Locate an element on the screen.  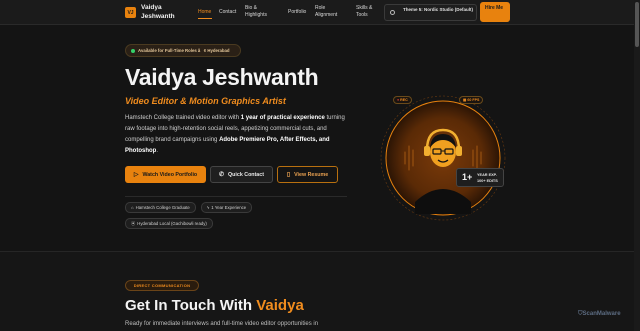
location-pin-icon: ⦿ is located at coordinates (133, 223).